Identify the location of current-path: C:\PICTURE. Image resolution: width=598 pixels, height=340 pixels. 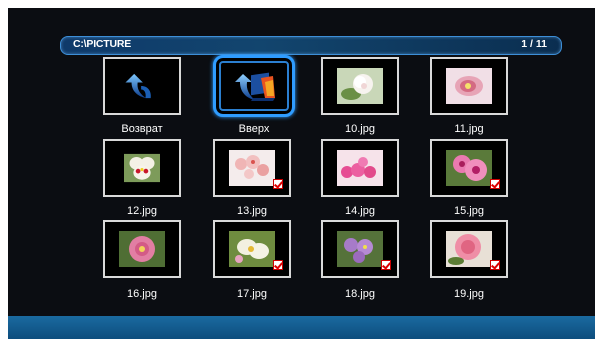
(102, 44).